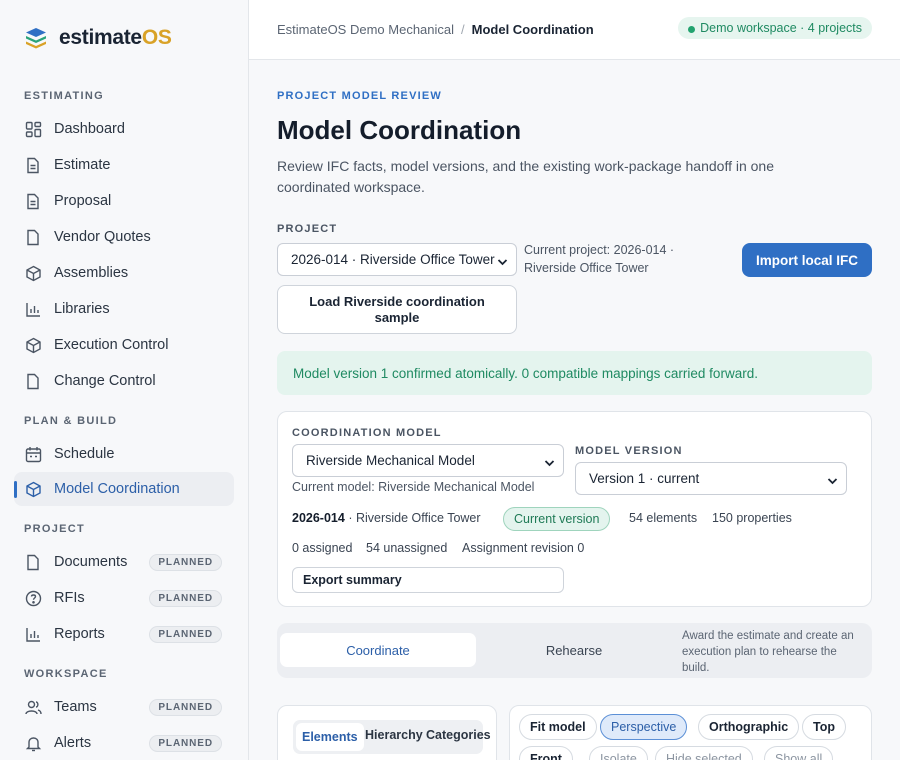 The height and width of the screenshot is (760, 900). What do you see at coordinates (33, 129) in the screenshot?
I see `dashboard-icon` at bounding box center [33, 129].